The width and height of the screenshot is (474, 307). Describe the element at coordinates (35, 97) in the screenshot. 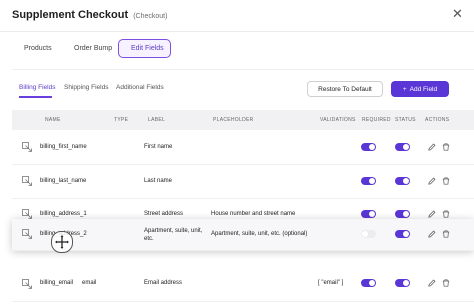

I see `active-tab-underline` at that location.